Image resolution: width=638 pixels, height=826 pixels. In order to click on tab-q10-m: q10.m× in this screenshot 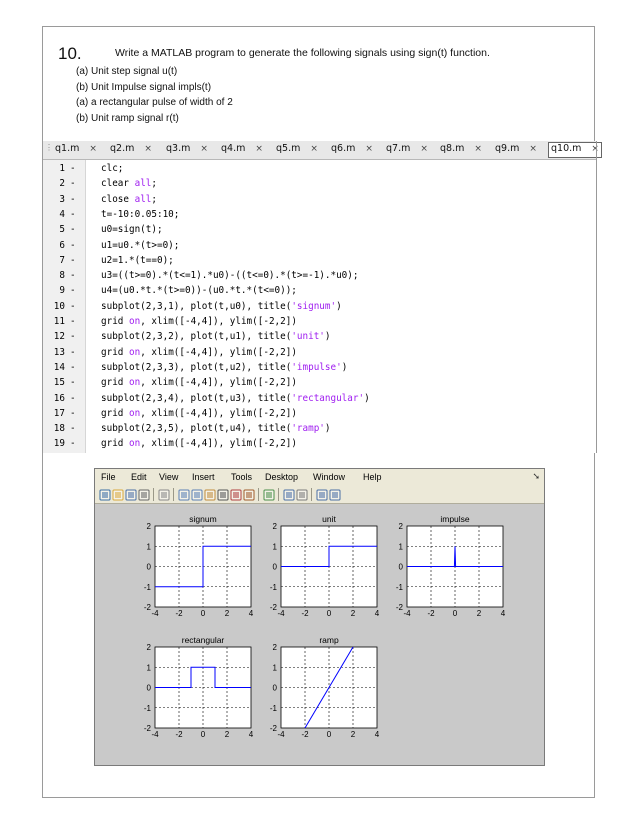, I will do `click(575, 150)`.